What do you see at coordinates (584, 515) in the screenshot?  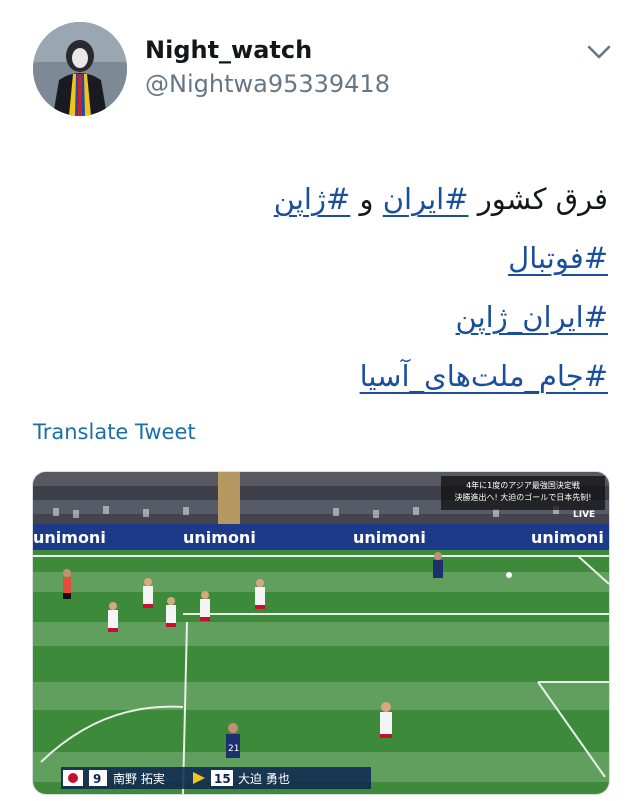 I see `live-badge: LIVE` at bounding box center [584, 515].